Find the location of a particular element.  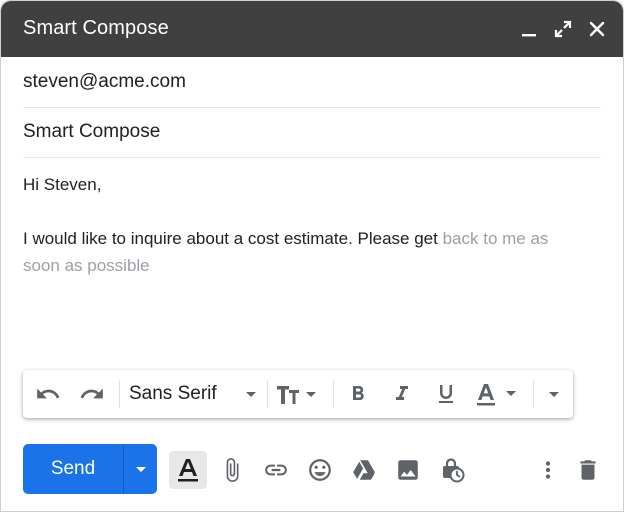

drive-icon is located at coordinates (364, 470).